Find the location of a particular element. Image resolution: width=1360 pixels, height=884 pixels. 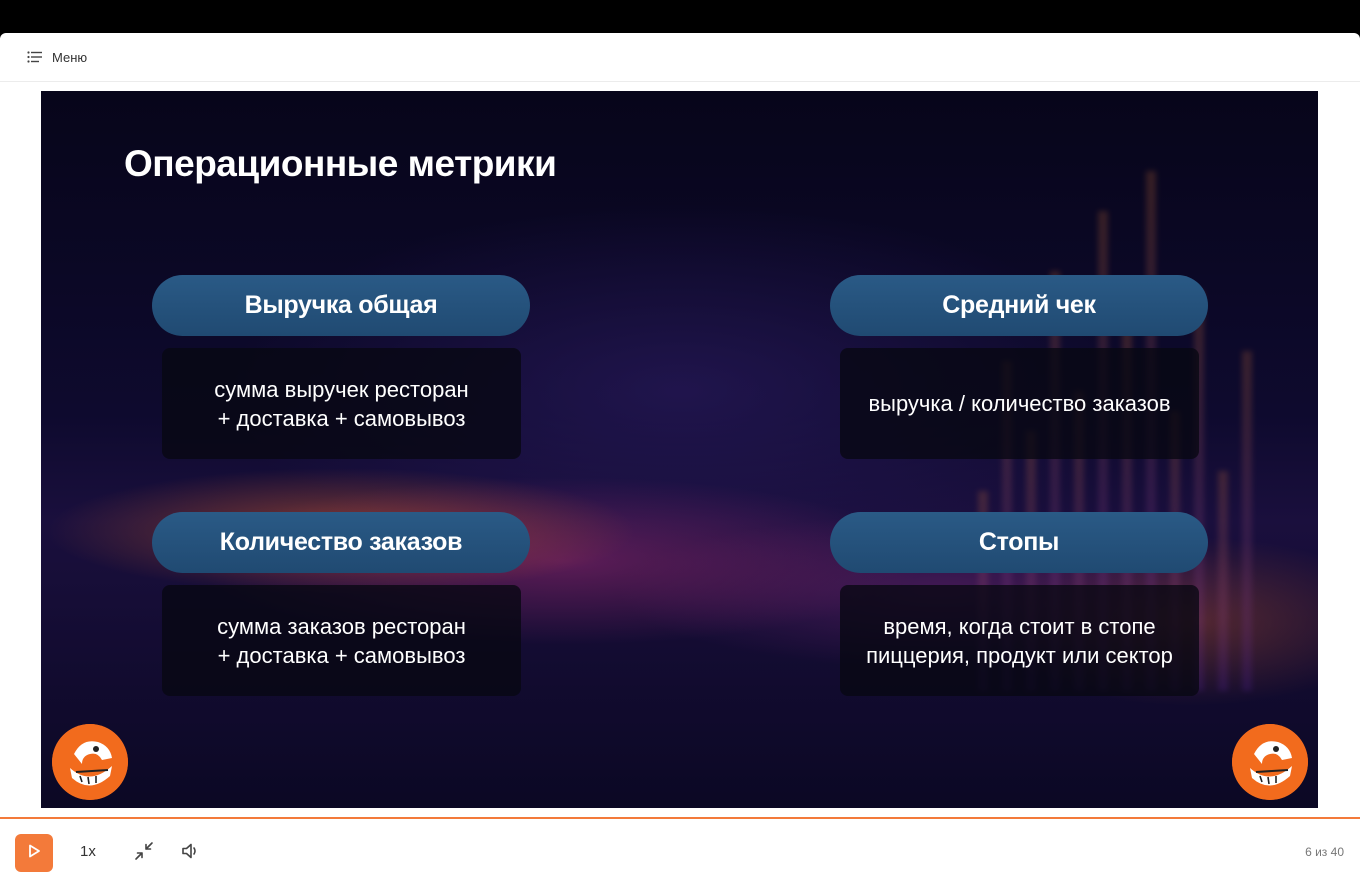

playback-speed-button: 1x is located at coordinates (88, 851).